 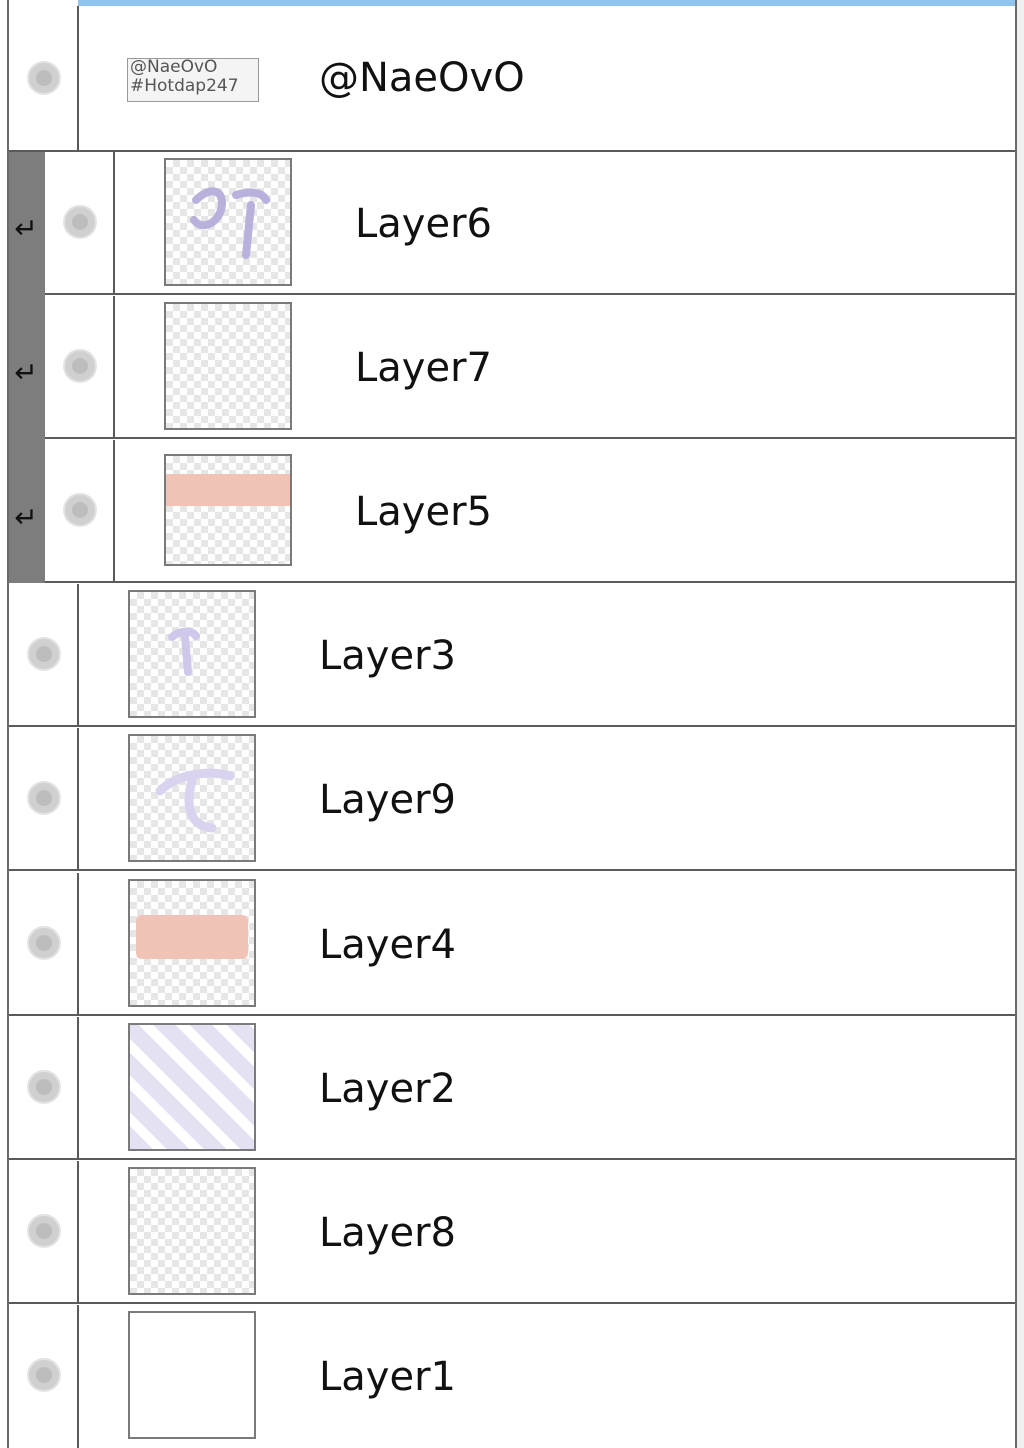 What do you see at coordinates (422, 78) in the screenshot?
I see `layer-name: @NaeOvO` at bounding box center [422, 78].